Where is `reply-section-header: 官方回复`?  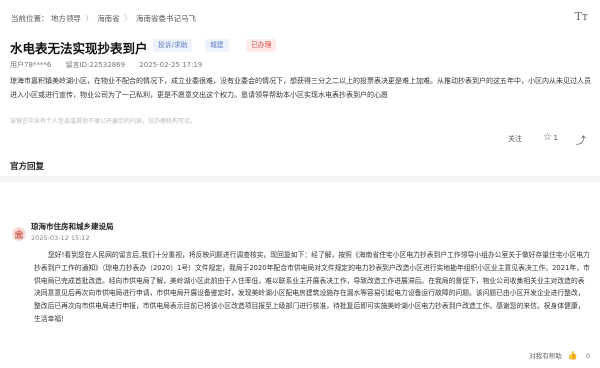 reply-section-header: 官方回复 is located at coordinates (300, 164).